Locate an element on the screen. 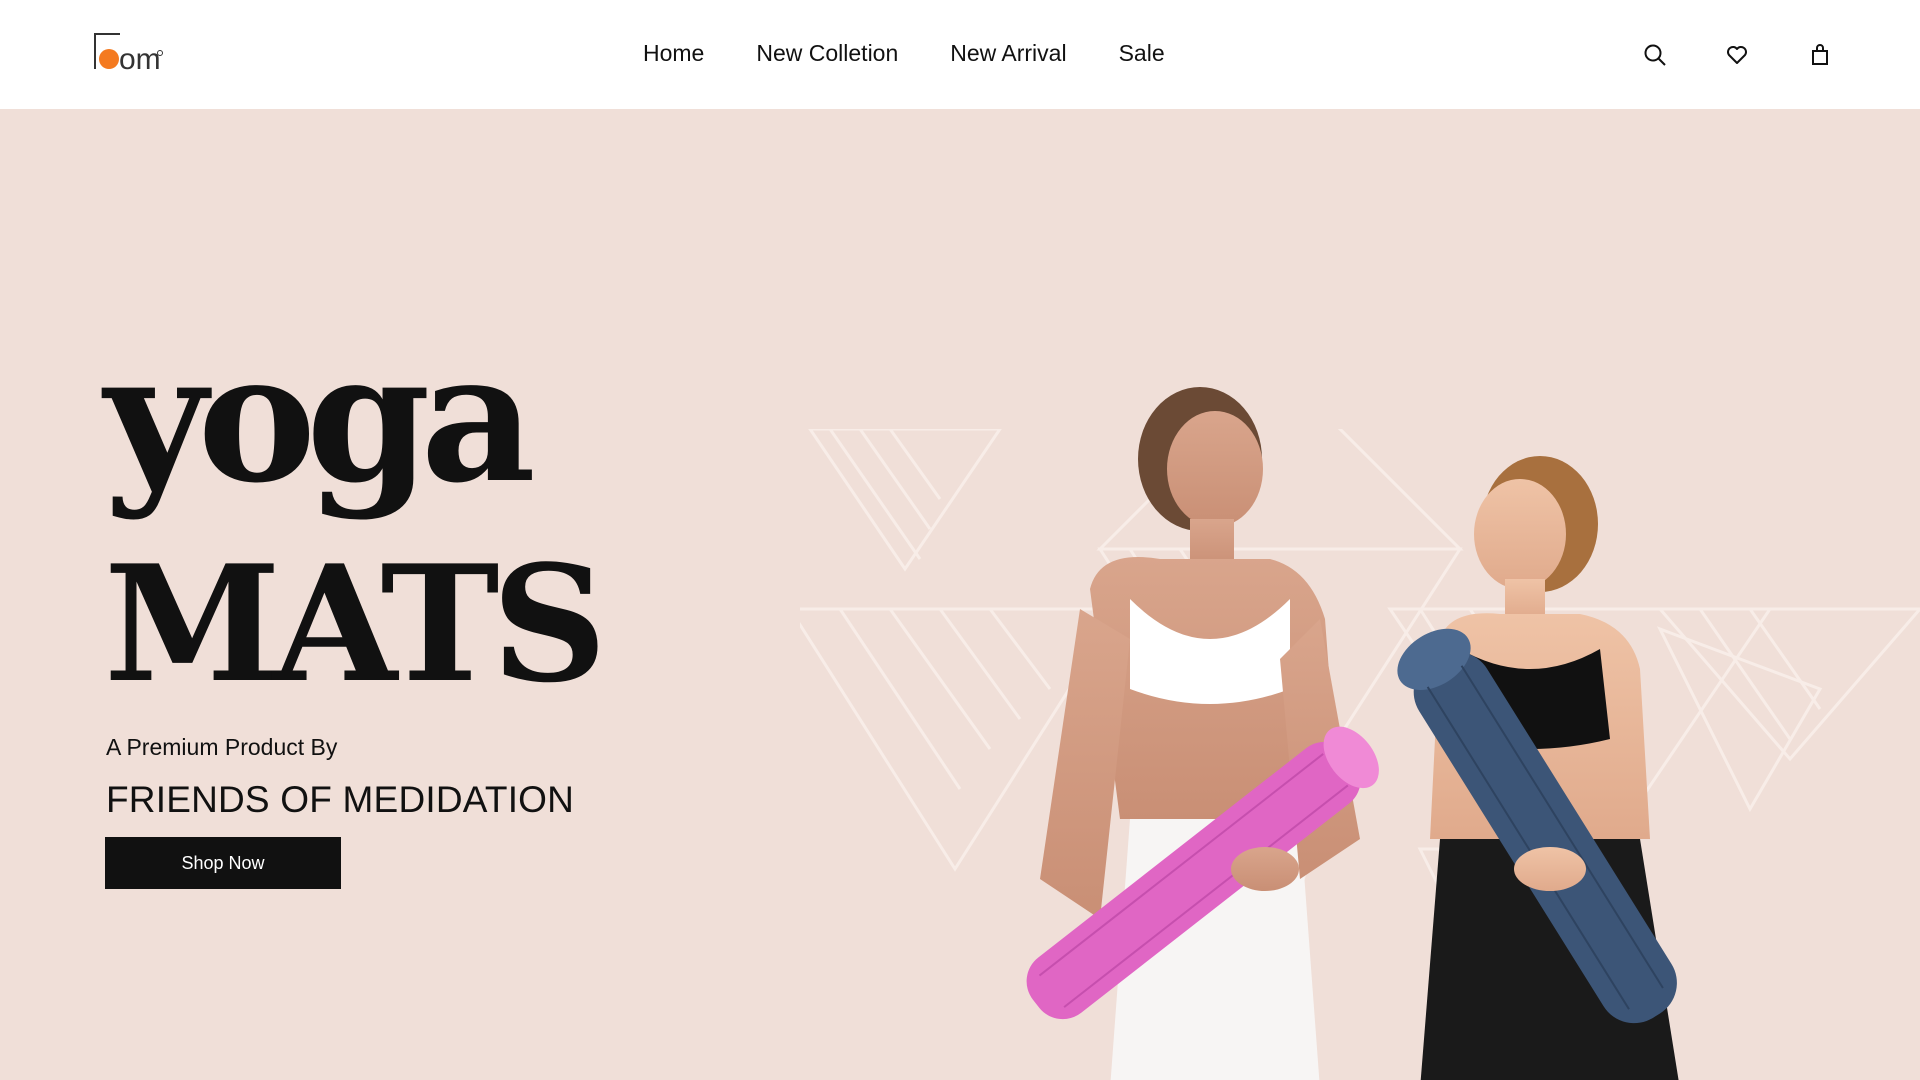 Image resolution: width=1920 pixels, height=1080 pixels. heart-icon is located at coordinates (1737, 55).